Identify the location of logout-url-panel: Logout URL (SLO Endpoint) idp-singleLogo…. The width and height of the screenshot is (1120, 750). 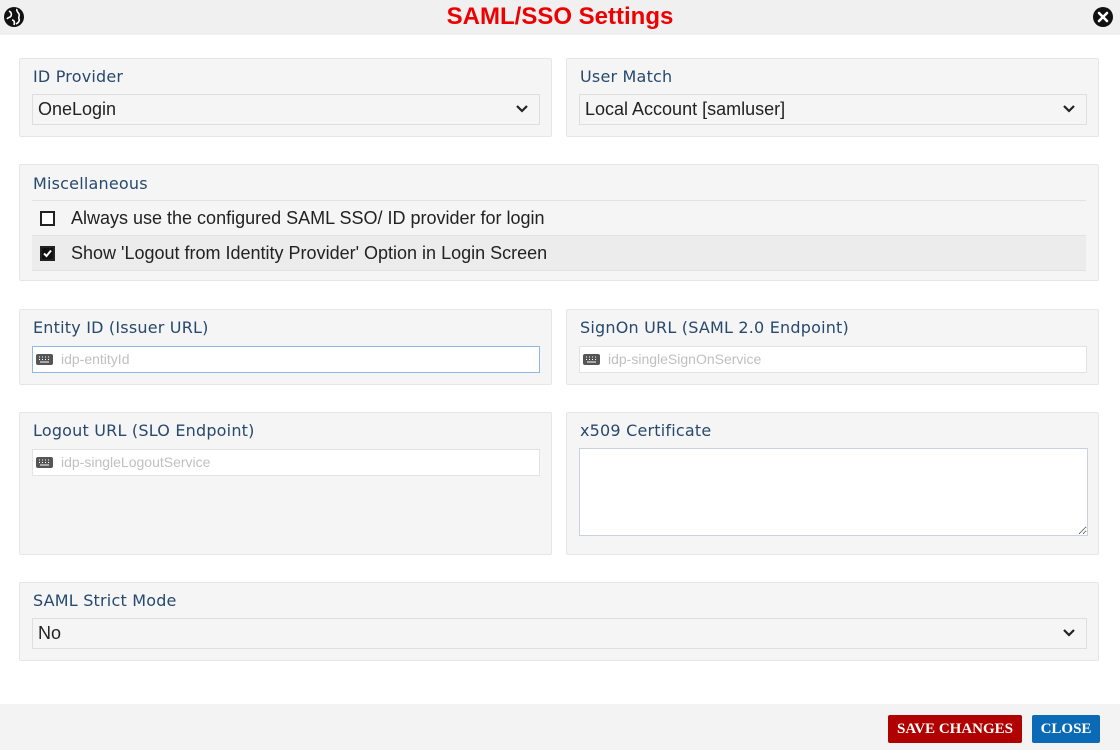
(285, 483).